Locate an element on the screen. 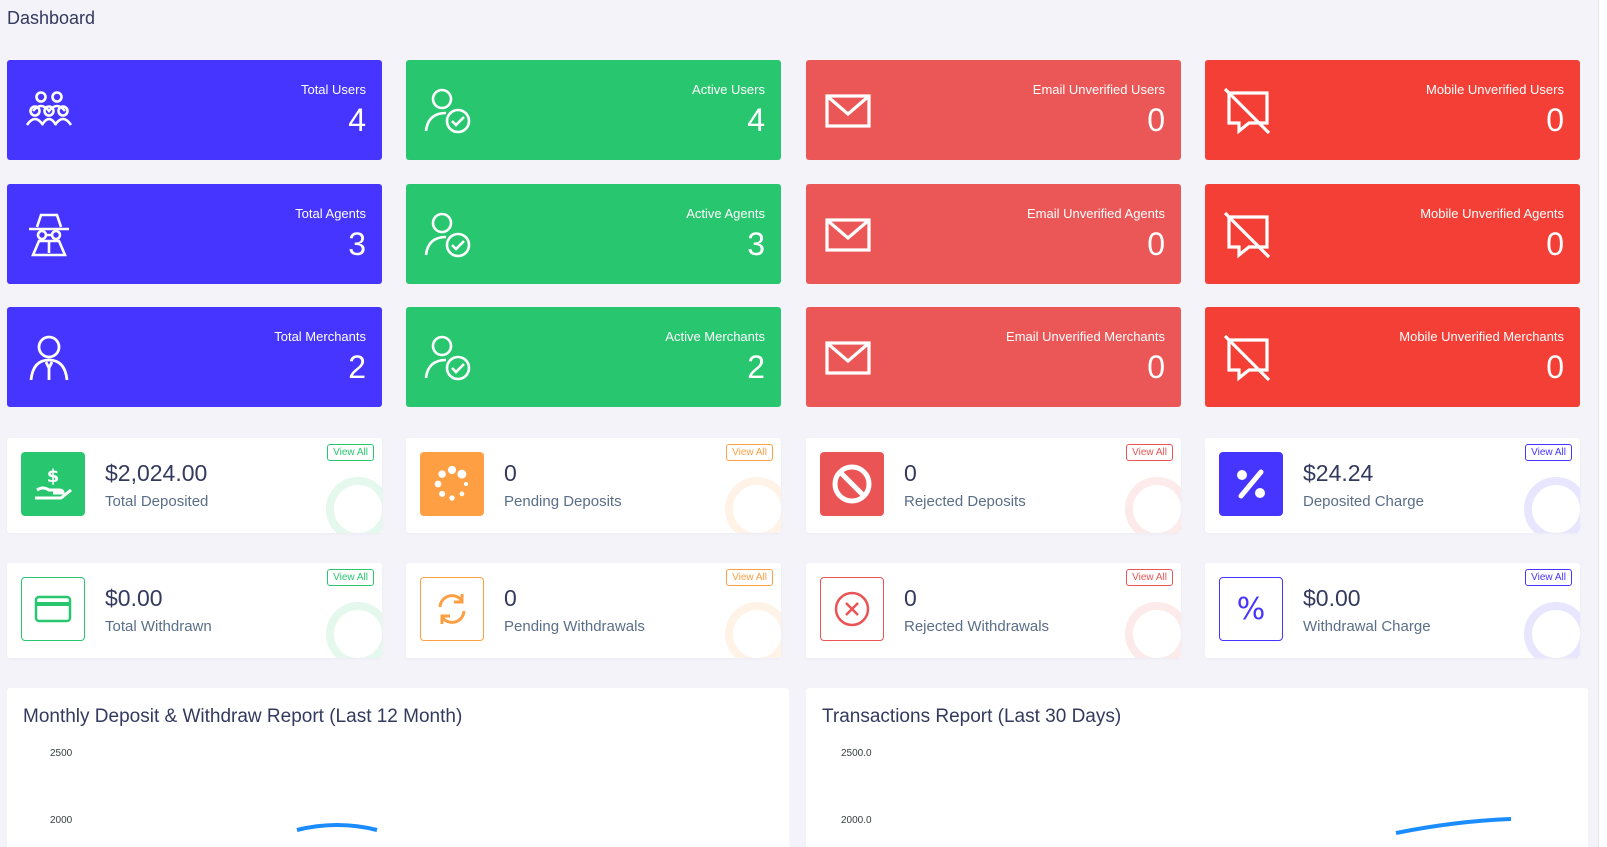 This screenshot has height=847, width=1607. users-group-icon is located at coordinates (49, 111).